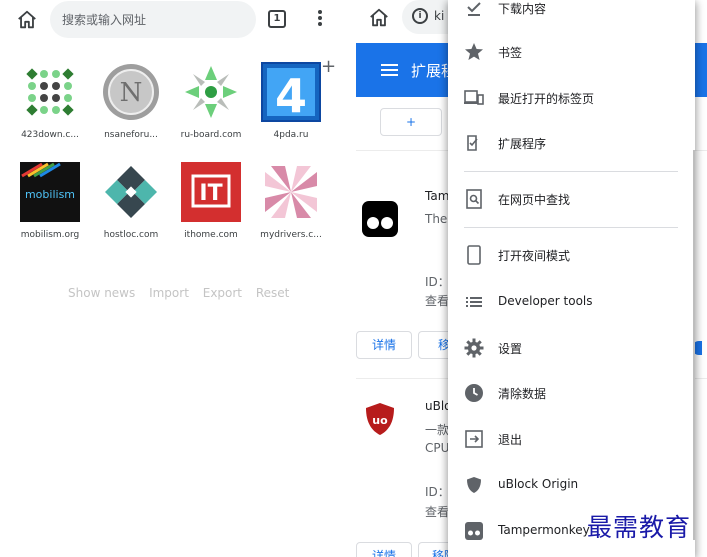 This screenshot has width=707, height=557. I want to click on extension-name: Tam, so click(437, 196).